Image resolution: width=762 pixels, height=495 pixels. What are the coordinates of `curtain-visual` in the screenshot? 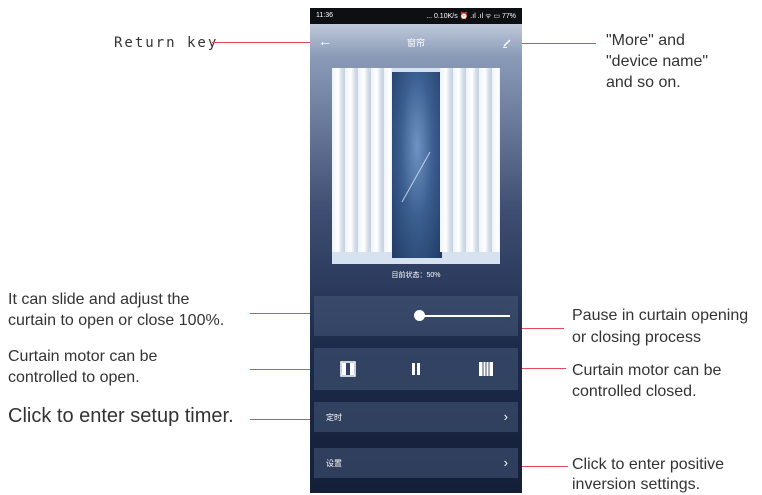 It's located at (416, 166).